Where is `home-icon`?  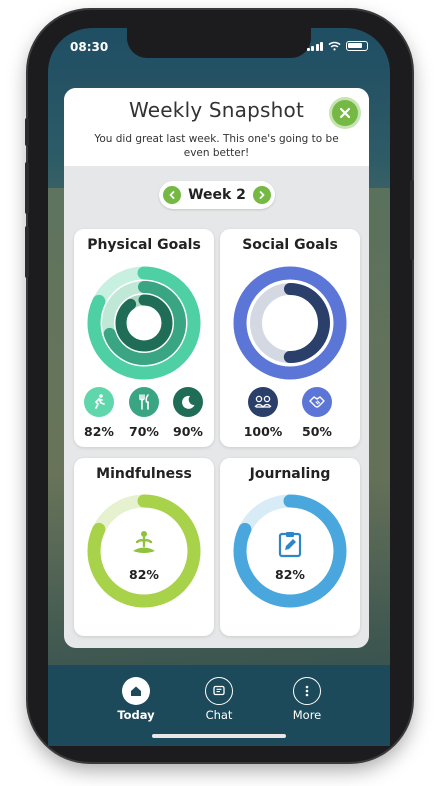
home-icon is located at coordinates (136, 691).